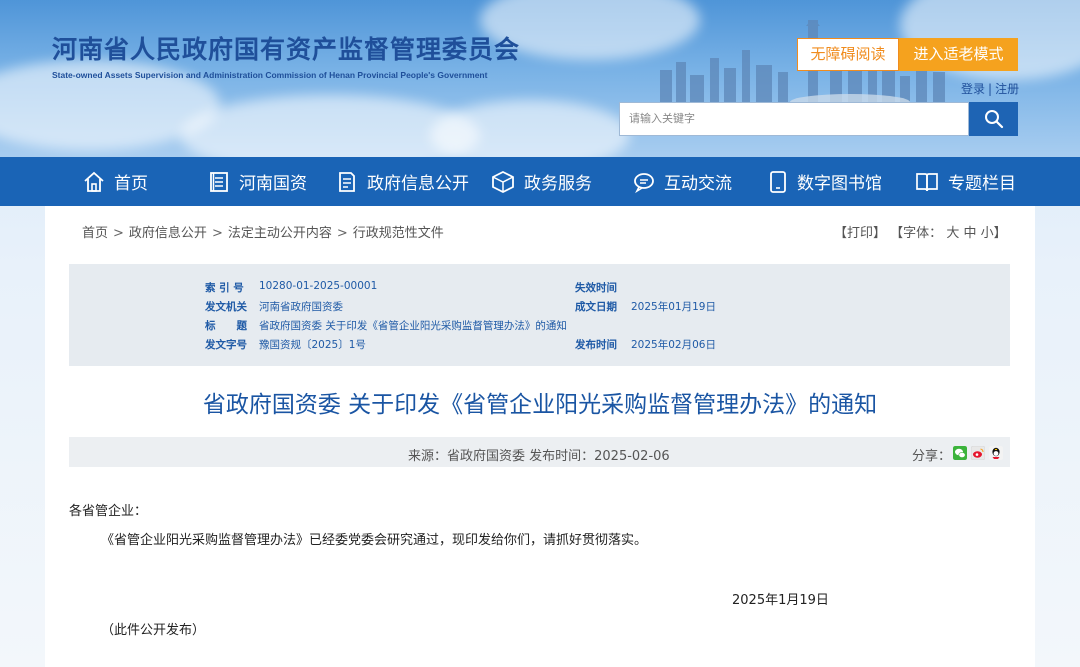 The width and height of the screenshot is (1080, 667). Describe the element at coordinates (318, 286) in the screenshot. I see `index-value: 10280-01-2025-00001` at that location.